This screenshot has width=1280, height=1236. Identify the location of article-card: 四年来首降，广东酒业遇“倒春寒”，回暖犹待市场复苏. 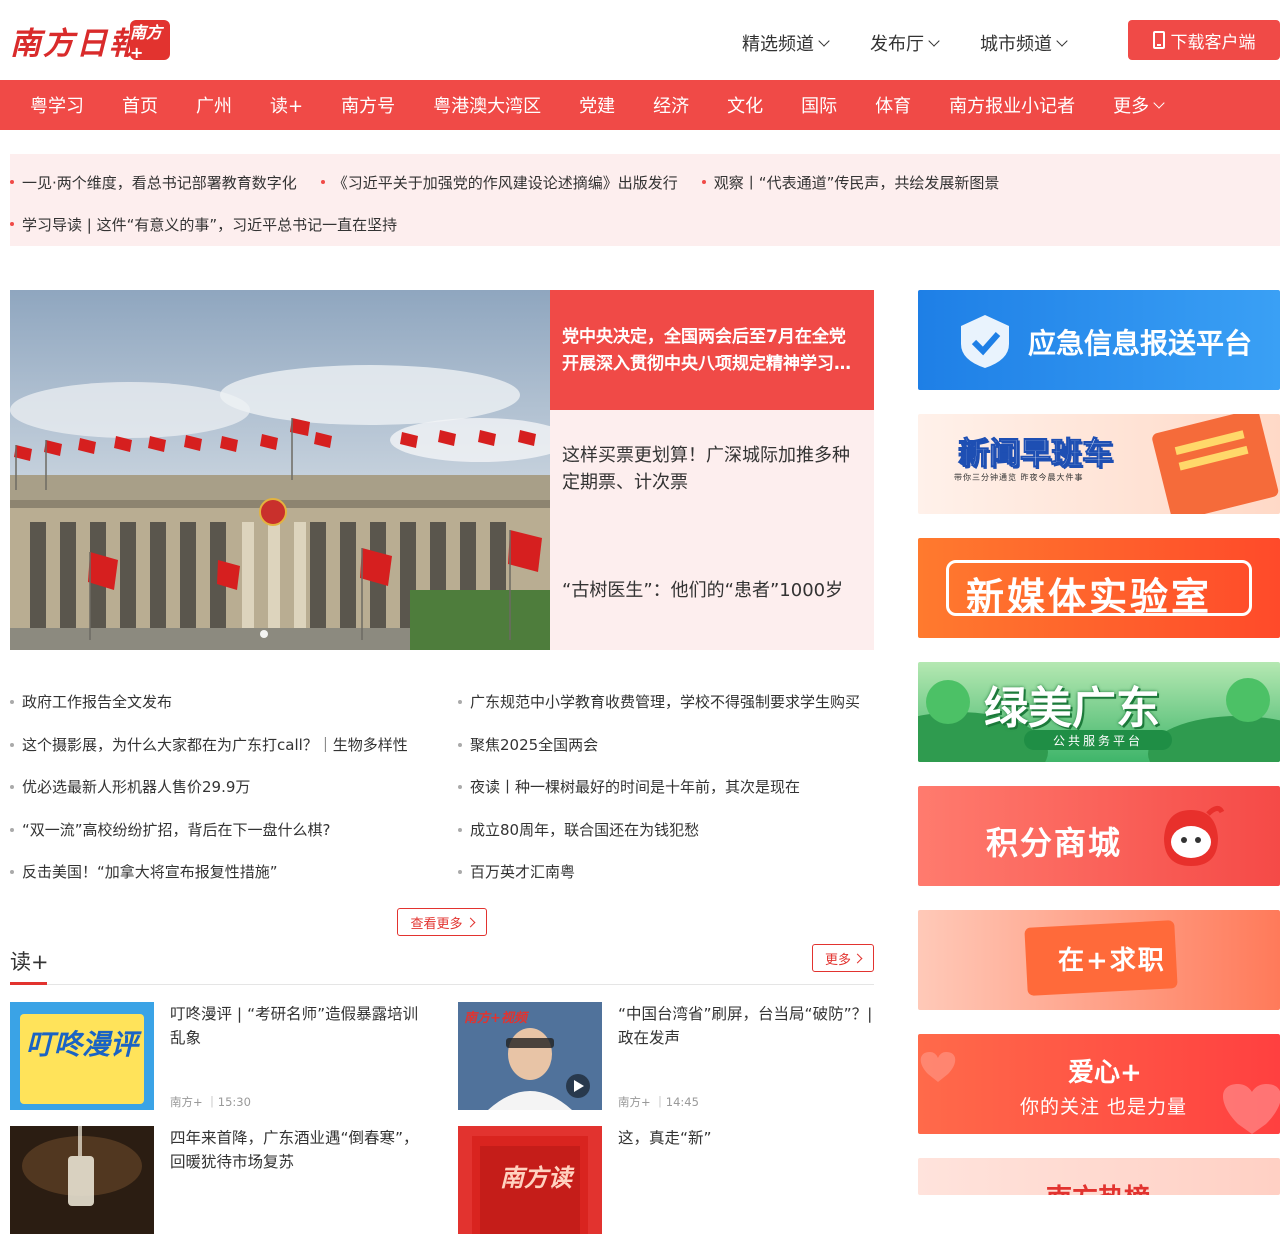
(220, 1181).